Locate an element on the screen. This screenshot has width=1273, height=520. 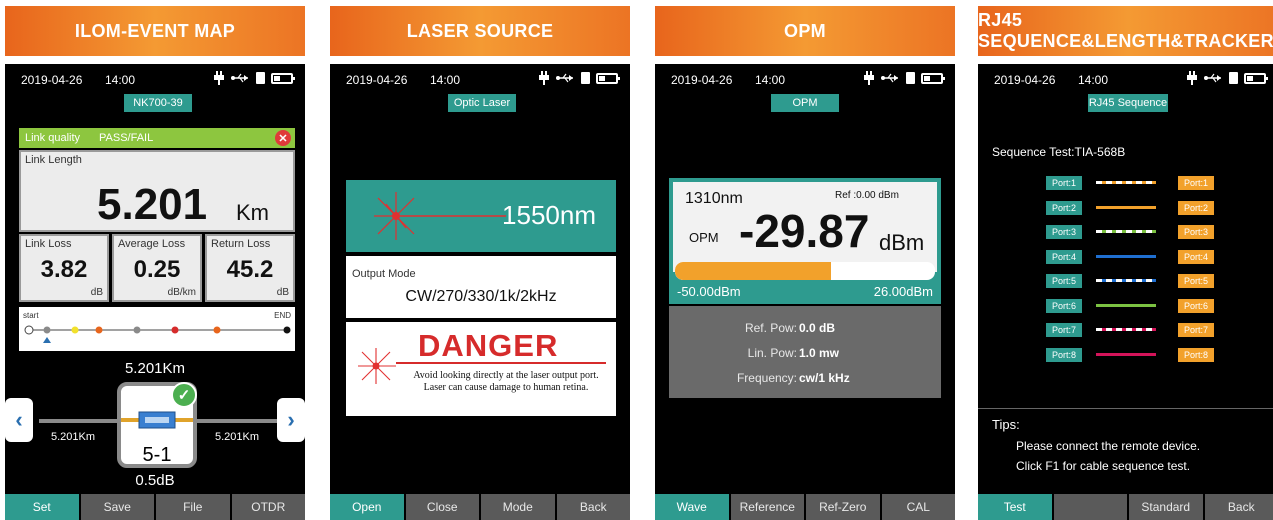
screen-title-tag: OPM is located at coordinates (805, 103).